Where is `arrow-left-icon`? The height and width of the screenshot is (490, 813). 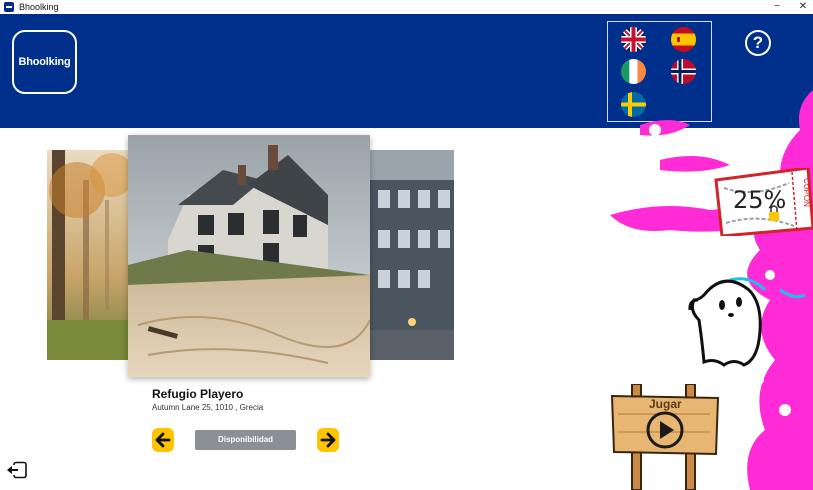
arrow-left-icon is located at coordinates (163, 440).